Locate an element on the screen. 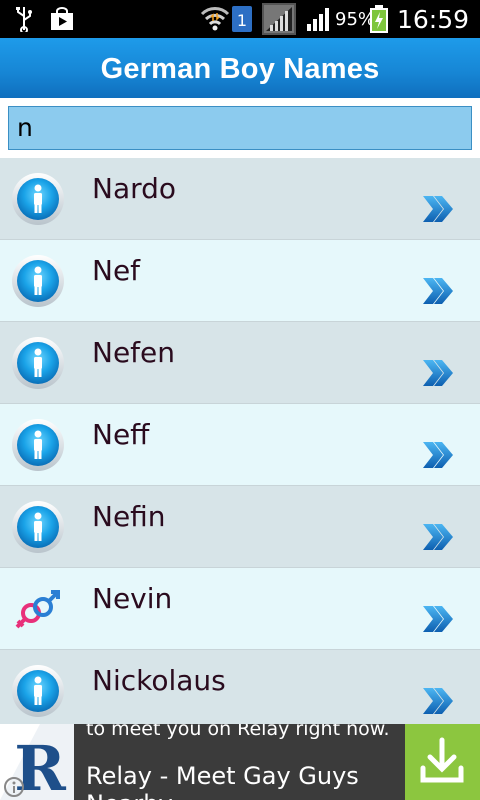 This screenshot has height=800, width=480. unisex-icon is located at coordinates (37, 609).